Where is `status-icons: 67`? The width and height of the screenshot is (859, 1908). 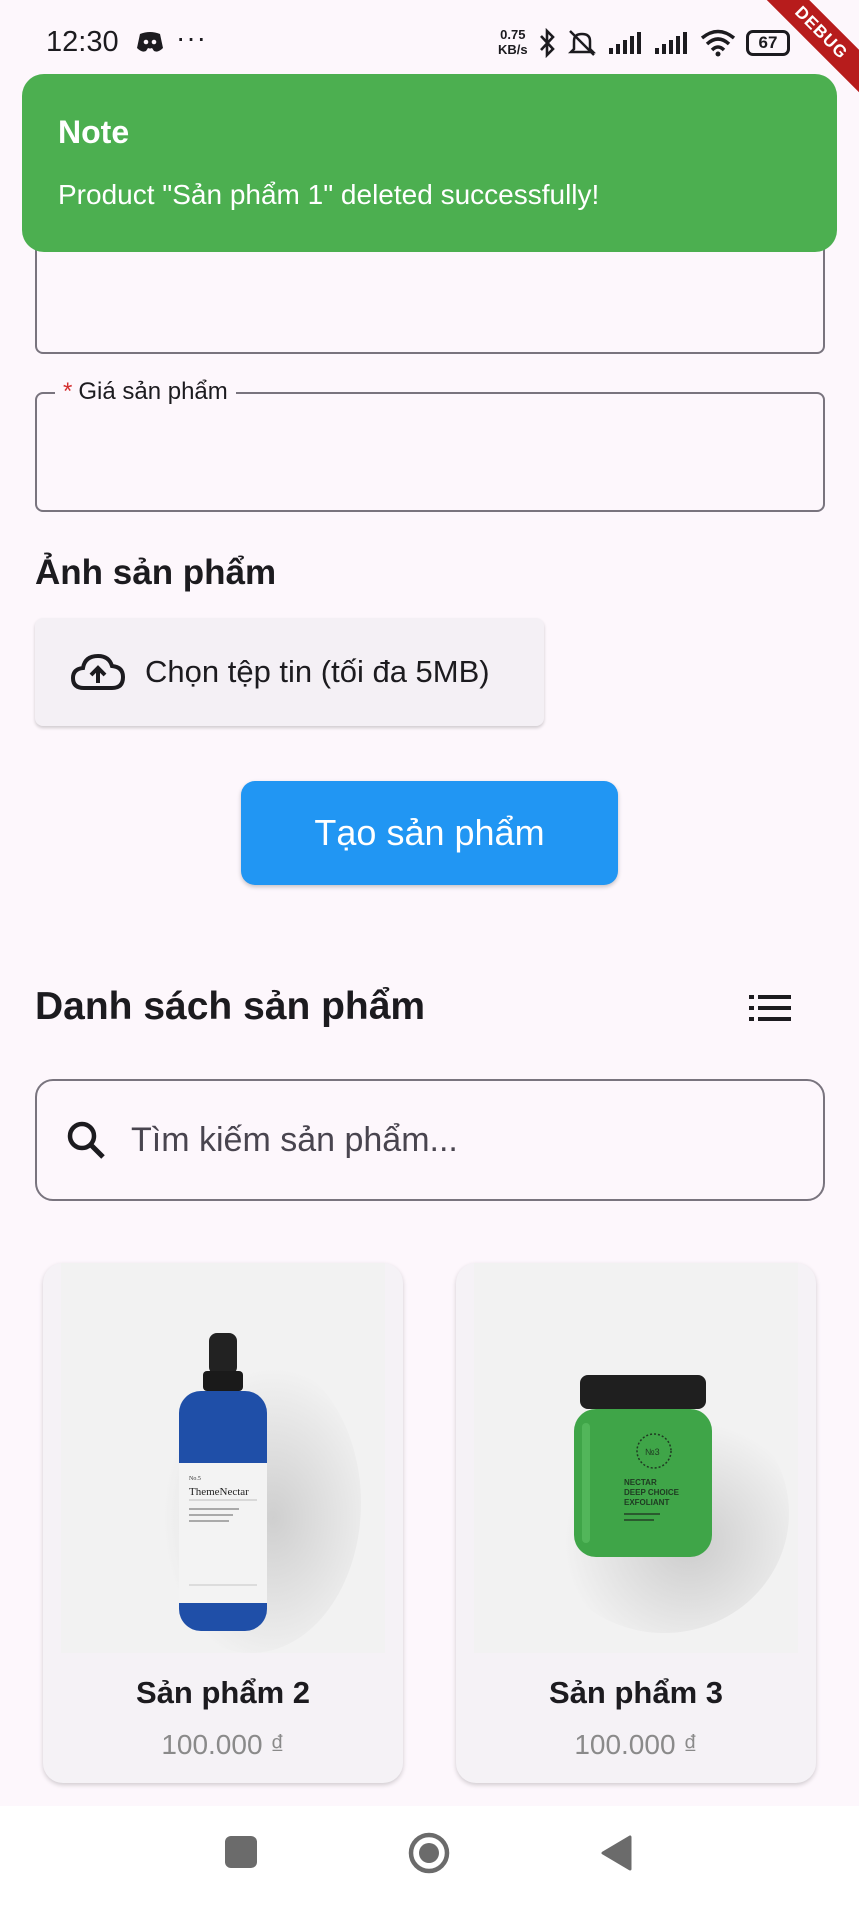
status-icons: 67 is located at coordinates (664, 43).